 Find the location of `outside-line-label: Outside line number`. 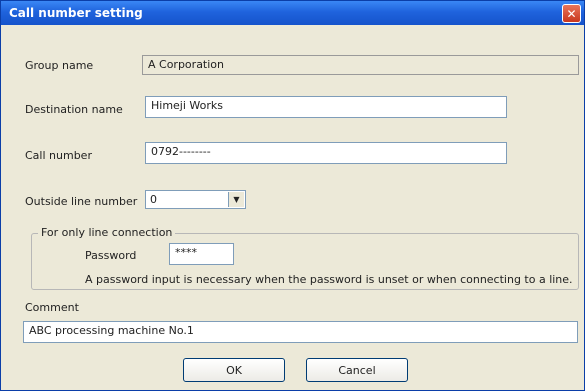

outside-line-label: Outside line number is located at coordinates (81, 201).